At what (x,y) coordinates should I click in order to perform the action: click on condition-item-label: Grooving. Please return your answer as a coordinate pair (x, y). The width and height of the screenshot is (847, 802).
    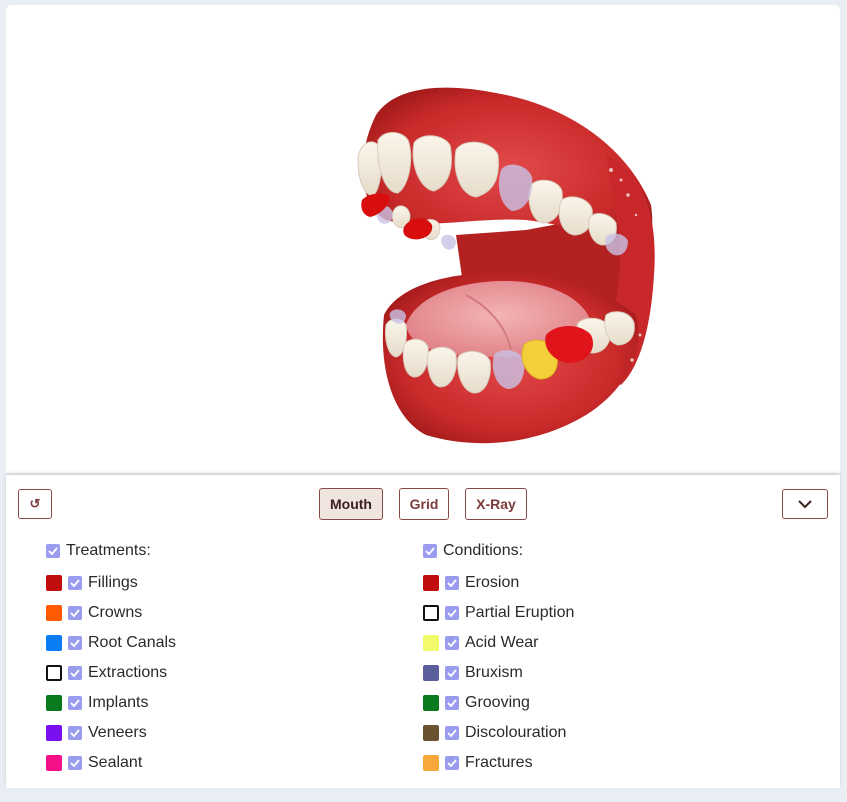
    Looking at the image, I should click on (497, 702).